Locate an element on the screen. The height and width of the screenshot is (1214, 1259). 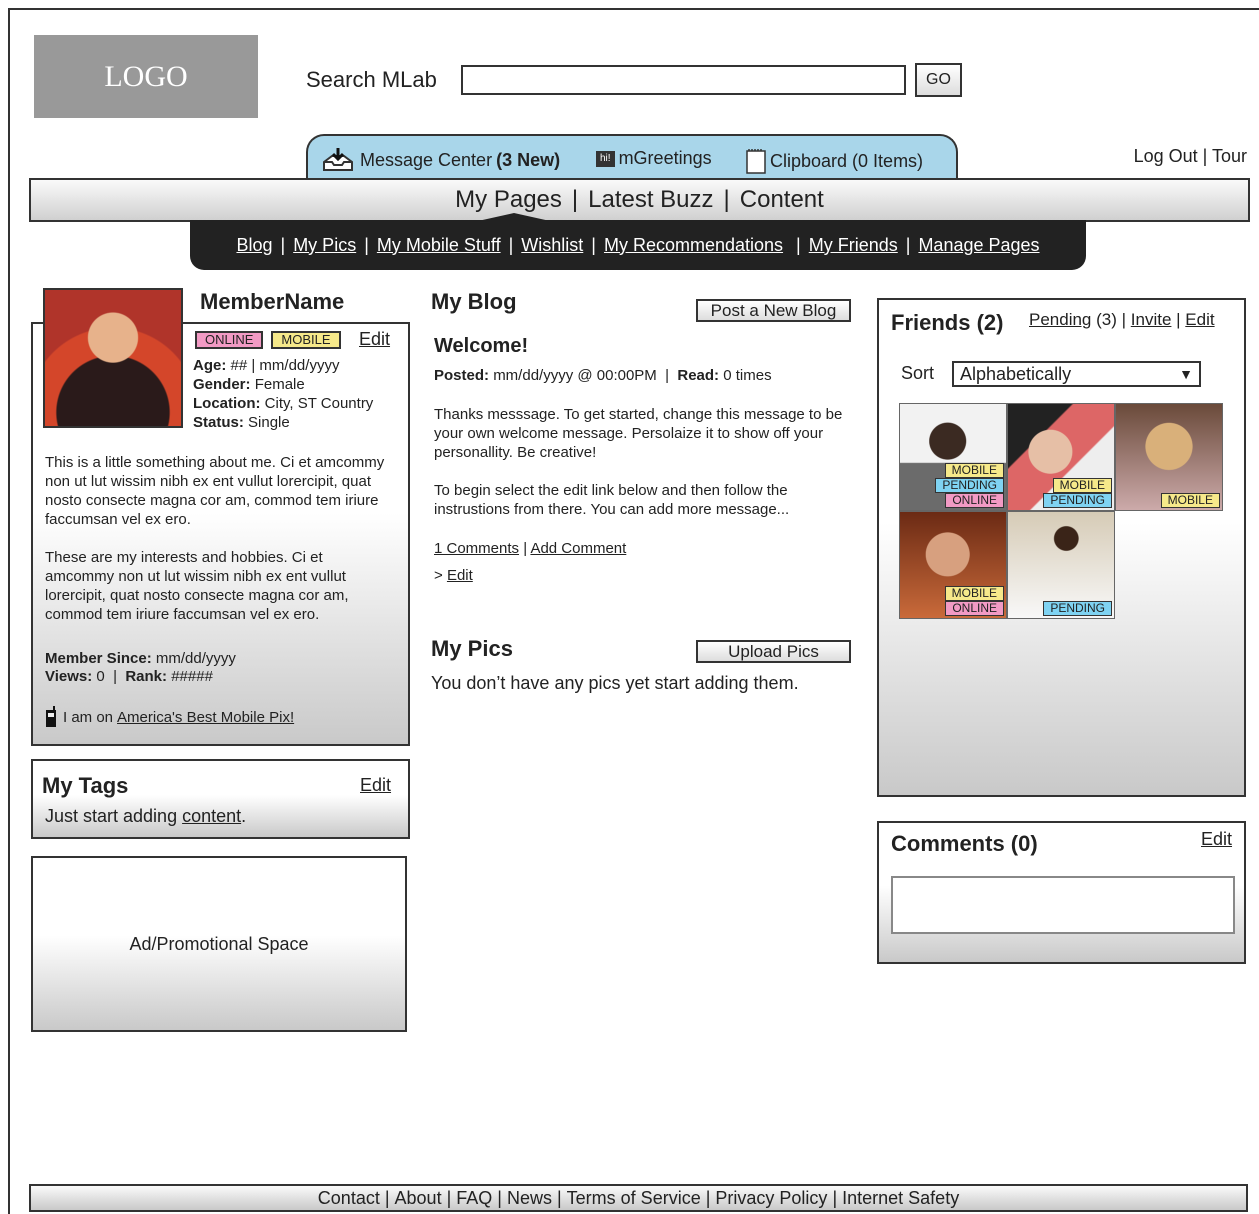
friend-badges: MOBILE ONLINE is located at coordinates (974, 601).